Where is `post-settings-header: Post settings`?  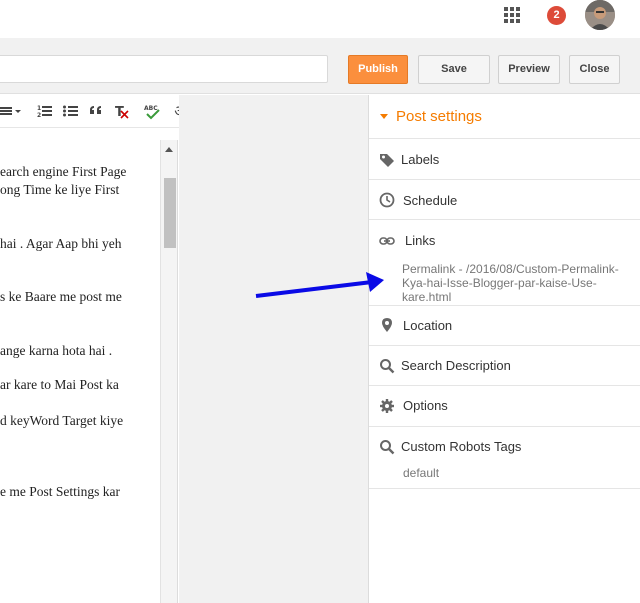 post-settings-header: Post settings is located at coordinates (504, 117).